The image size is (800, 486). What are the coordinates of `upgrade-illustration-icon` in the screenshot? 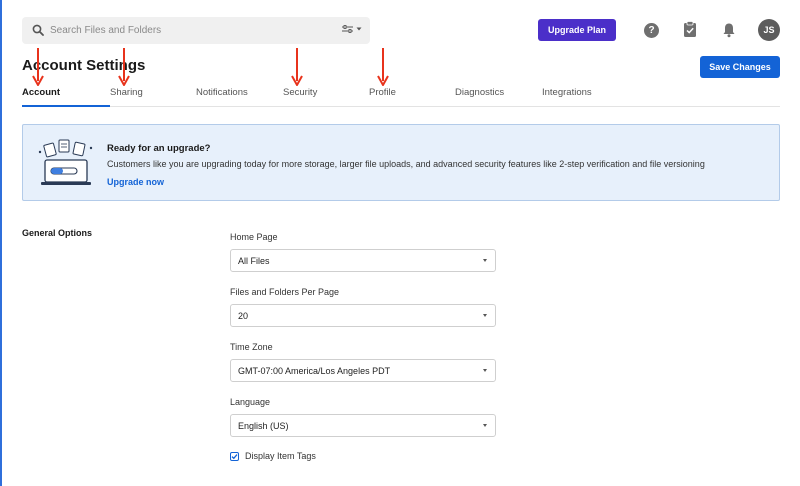 It's located at (65, 162).